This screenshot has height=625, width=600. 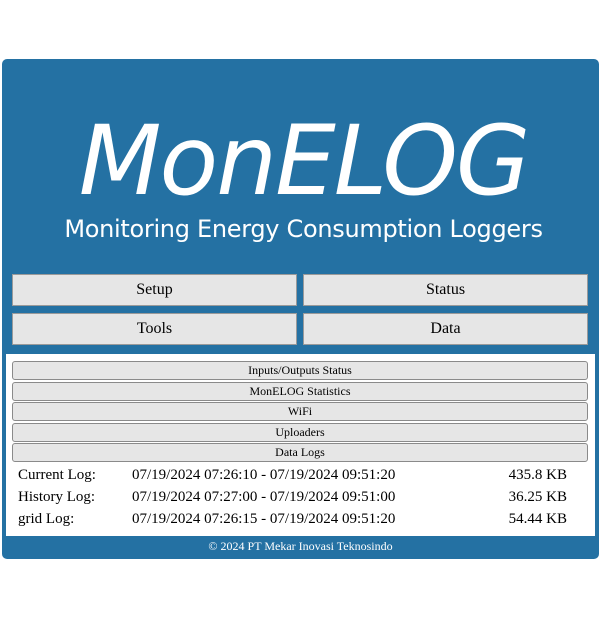 What do you see at coordinates (57, 475) in the screenshot?
I see `log-name: Current Log:` at bounding box center [57, 475].